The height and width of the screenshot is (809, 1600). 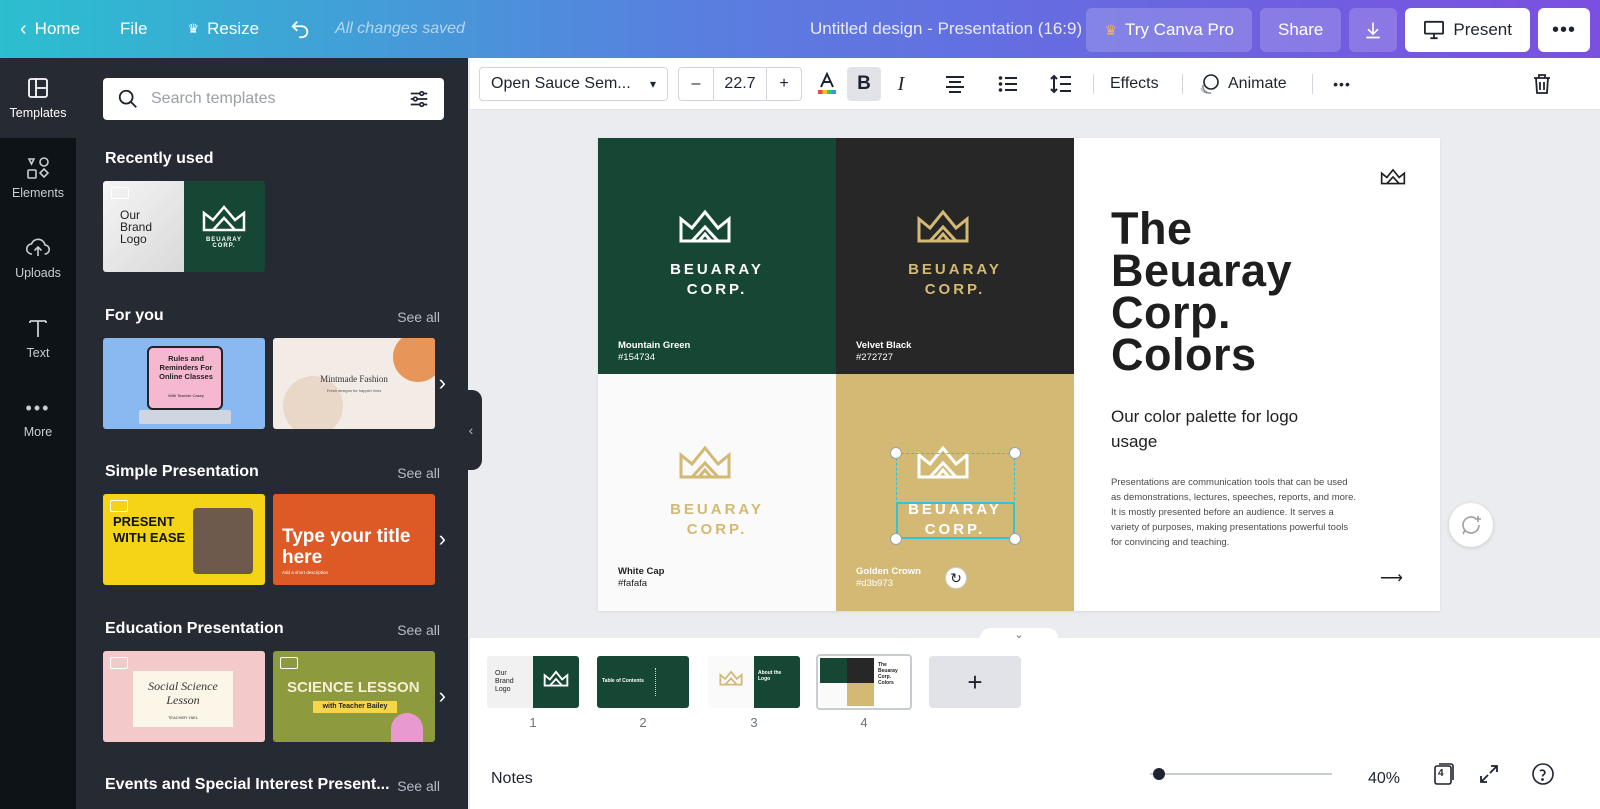 I want to click on chevron-down-icon: ⌄, so click(x=1019, y=635).